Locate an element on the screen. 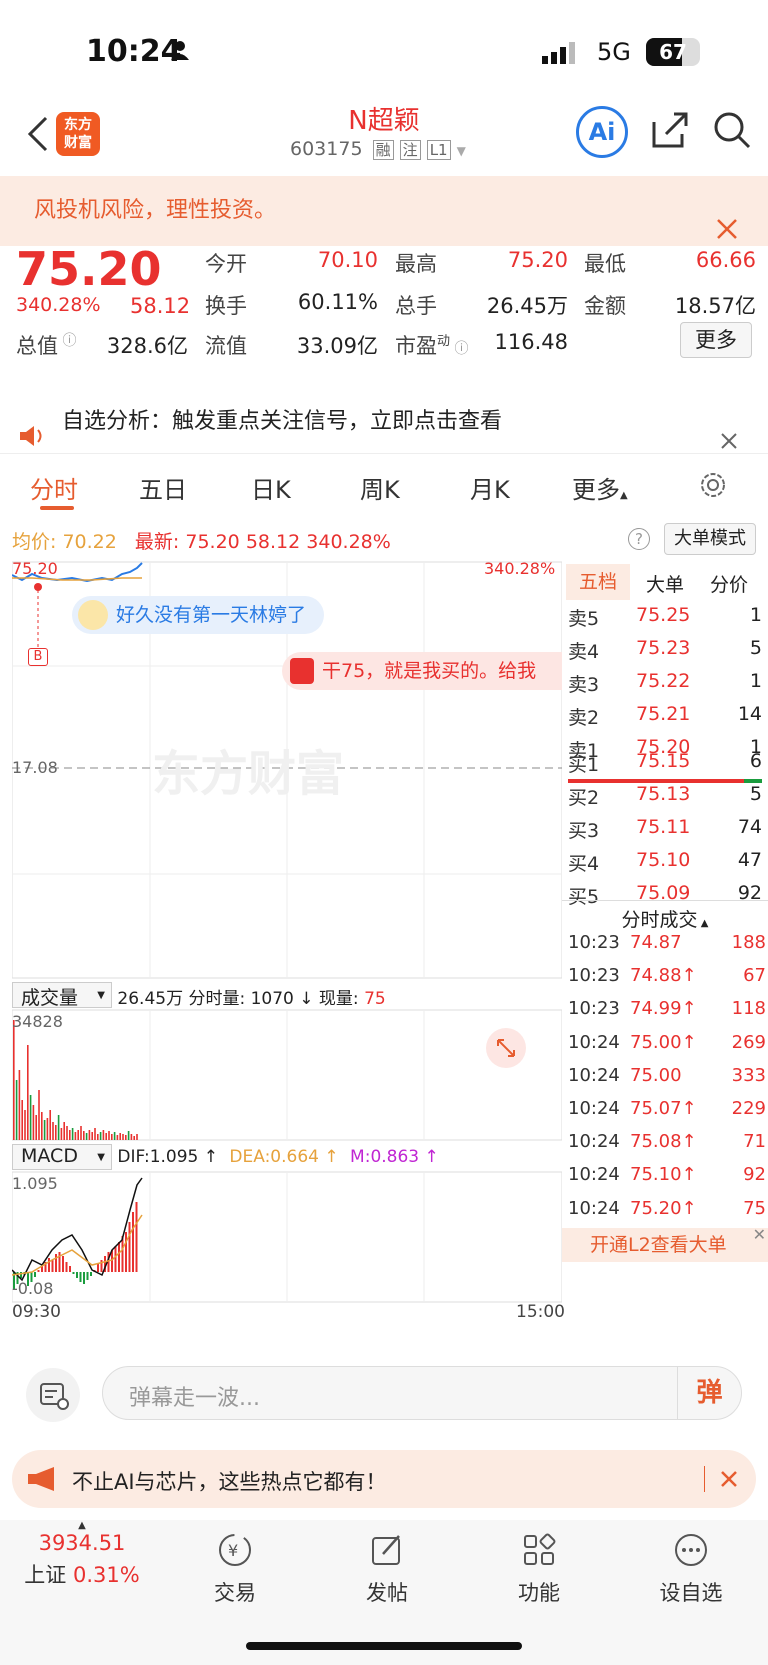 The height and width of the screenshot is (1665, 768). level-price: 75.15 is located at coordinates (663, 761).